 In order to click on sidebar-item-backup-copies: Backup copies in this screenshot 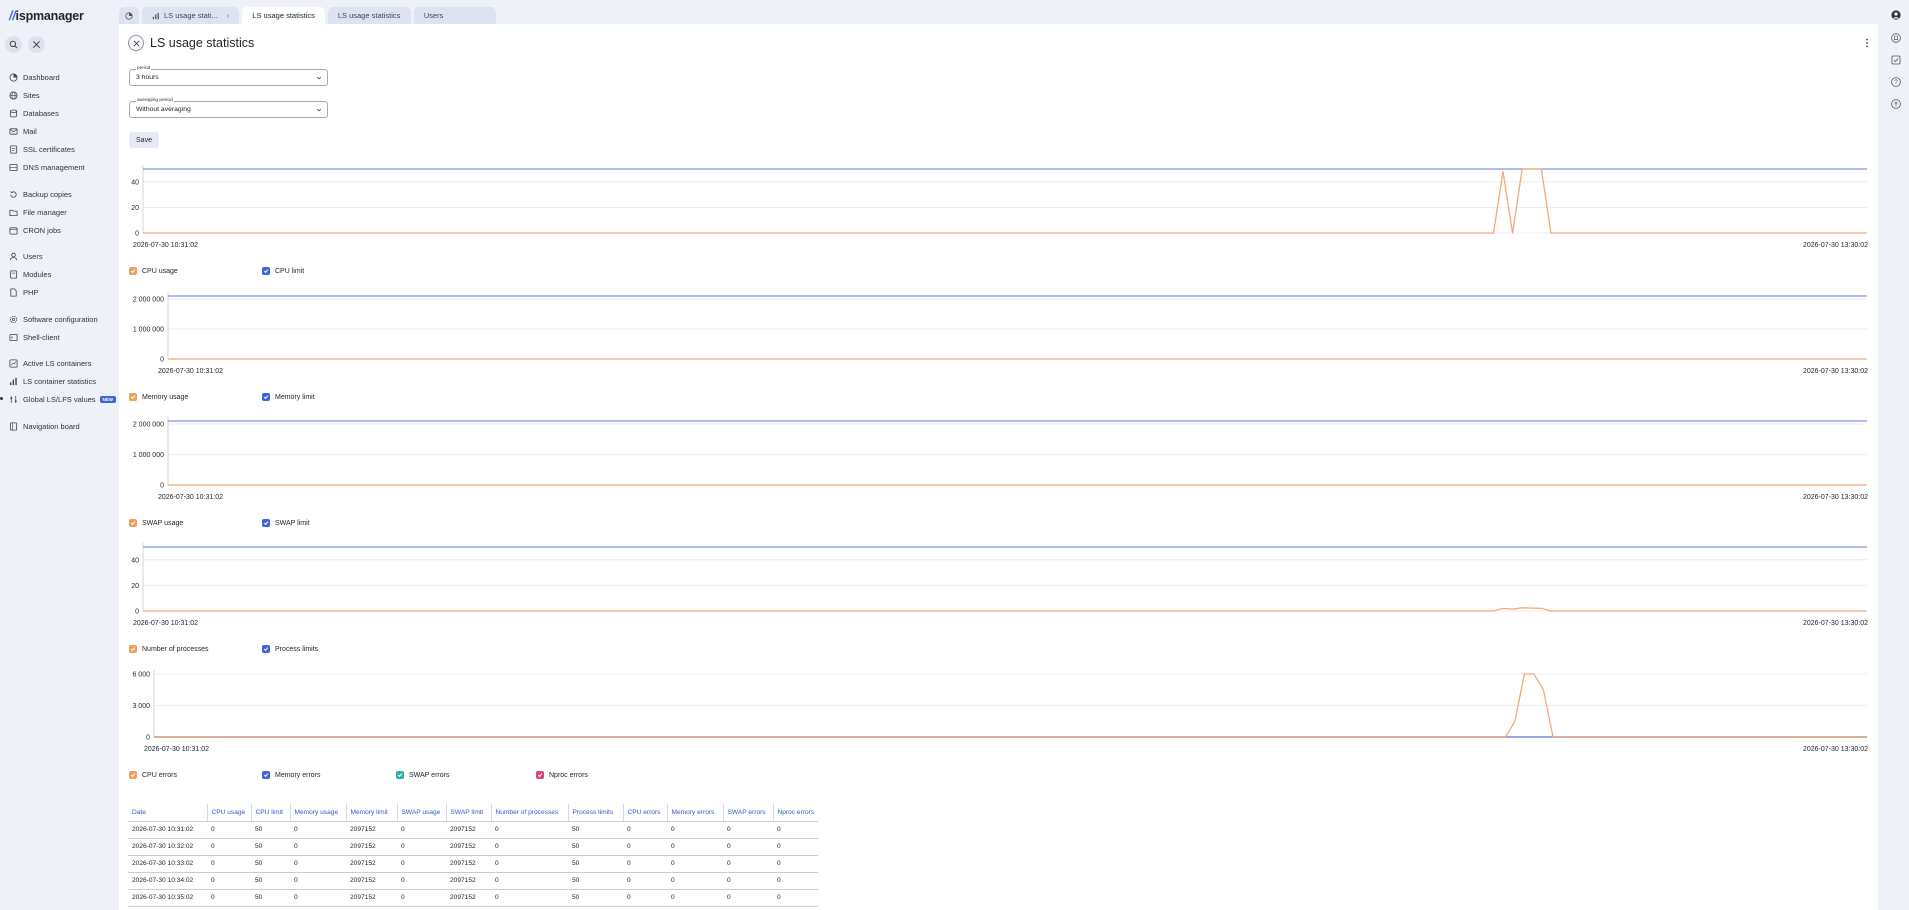, I will do `click(59, 194)`.